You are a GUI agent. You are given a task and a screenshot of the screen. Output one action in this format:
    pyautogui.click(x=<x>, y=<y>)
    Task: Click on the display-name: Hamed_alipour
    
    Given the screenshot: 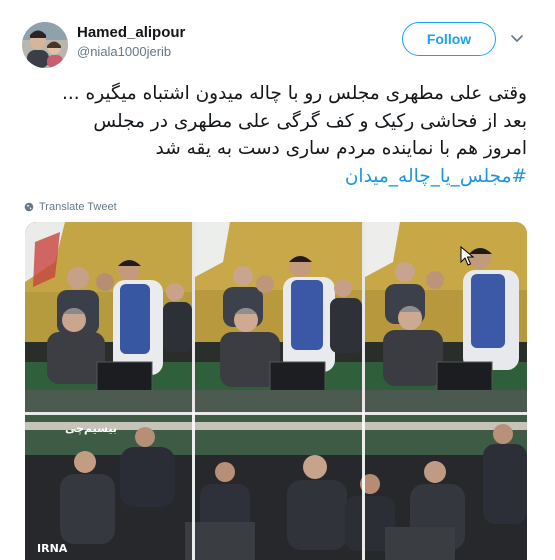 What is the action you would take?
    pyautogui.click(x=131, y=32)
    